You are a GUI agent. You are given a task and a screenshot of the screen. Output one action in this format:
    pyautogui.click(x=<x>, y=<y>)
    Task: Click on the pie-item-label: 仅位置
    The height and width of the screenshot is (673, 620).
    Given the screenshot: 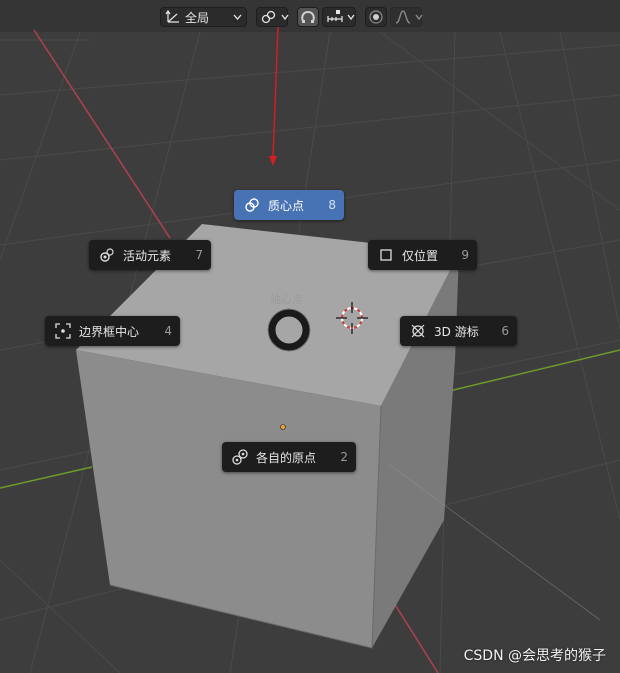 What is the action you would take?
    pyautogui.click(x=420, y=255)
    